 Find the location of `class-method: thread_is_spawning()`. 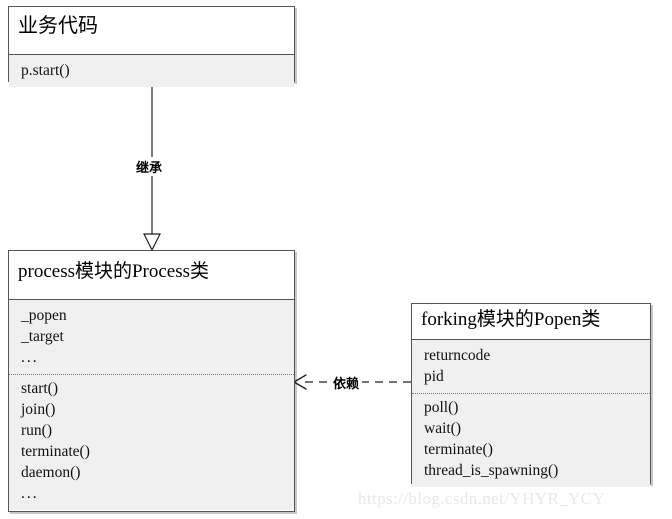

class-method: thread_is_spawning() is located at coordinates (491, 470).